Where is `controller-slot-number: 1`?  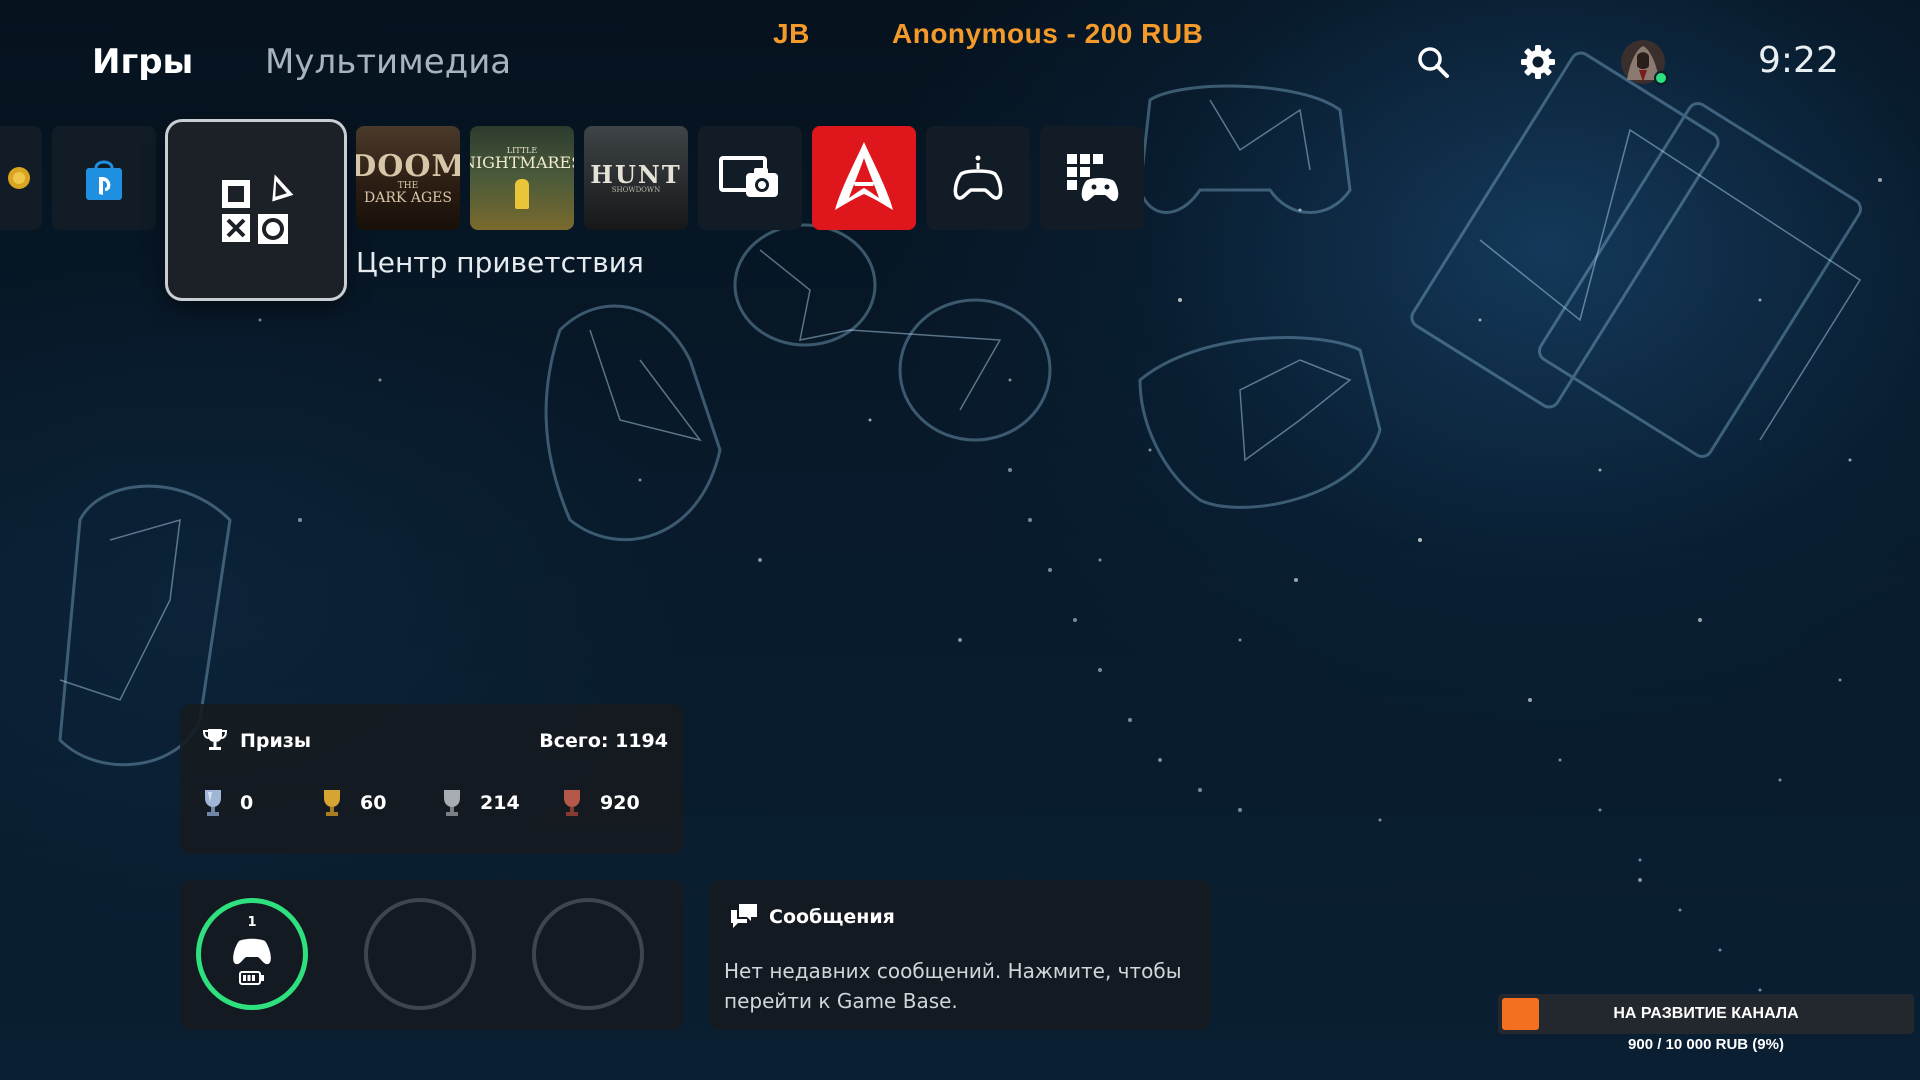 controller-slot-number: 1 is located at coordinates (252, 922).